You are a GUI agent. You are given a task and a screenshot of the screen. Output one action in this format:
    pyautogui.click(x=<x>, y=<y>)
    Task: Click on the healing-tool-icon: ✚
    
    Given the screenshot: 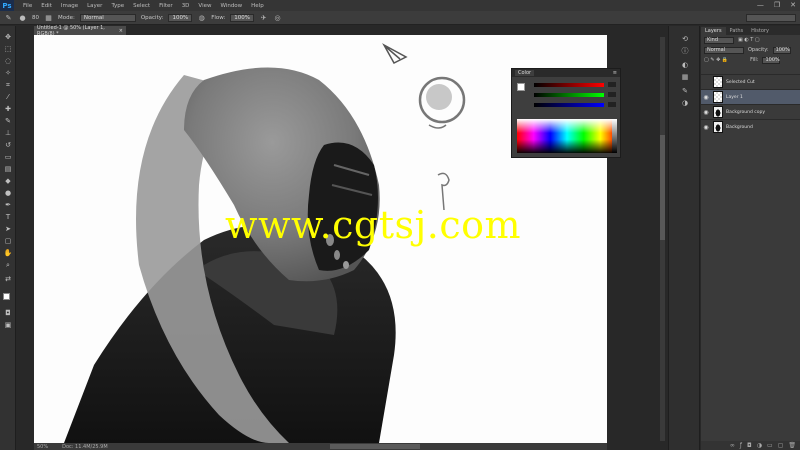 What is the action you would take?
    pyautogui.click(x=8, y=109)
    